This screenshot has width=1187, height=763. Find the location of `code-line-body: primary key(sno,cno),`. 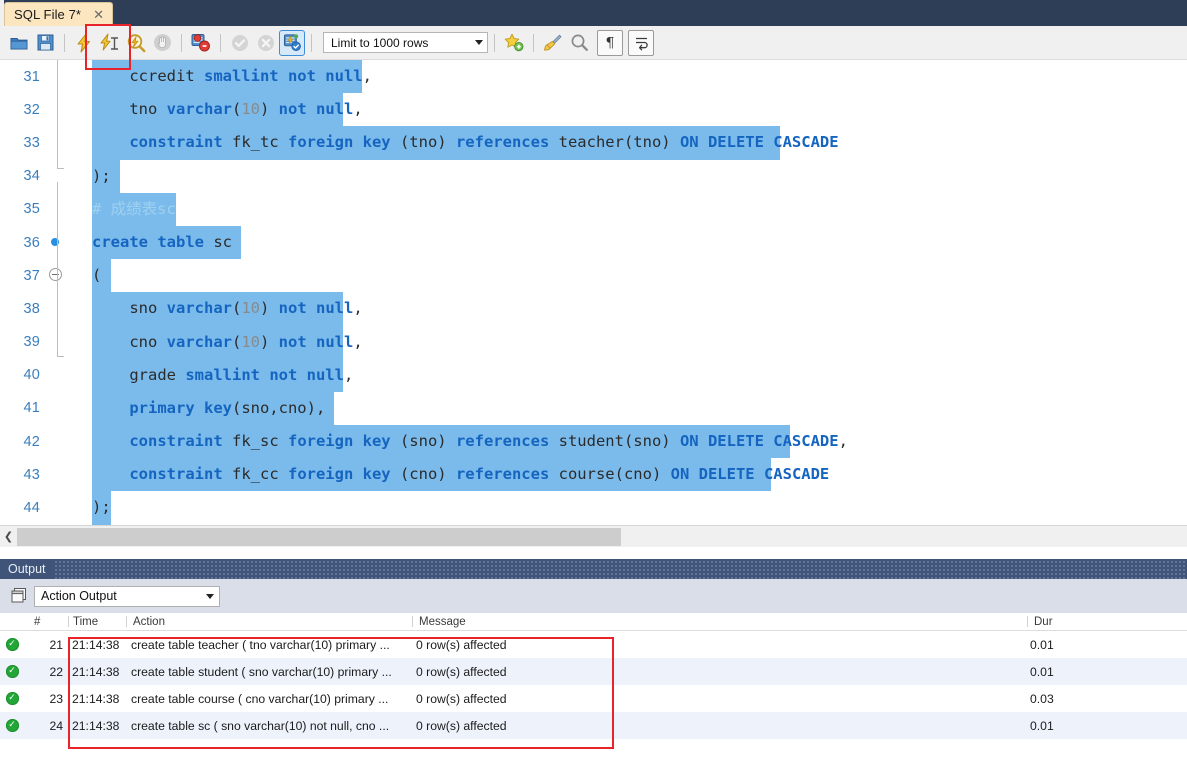

code-line-body: primary key(sno,cno), is located at coordinates (627, 408).